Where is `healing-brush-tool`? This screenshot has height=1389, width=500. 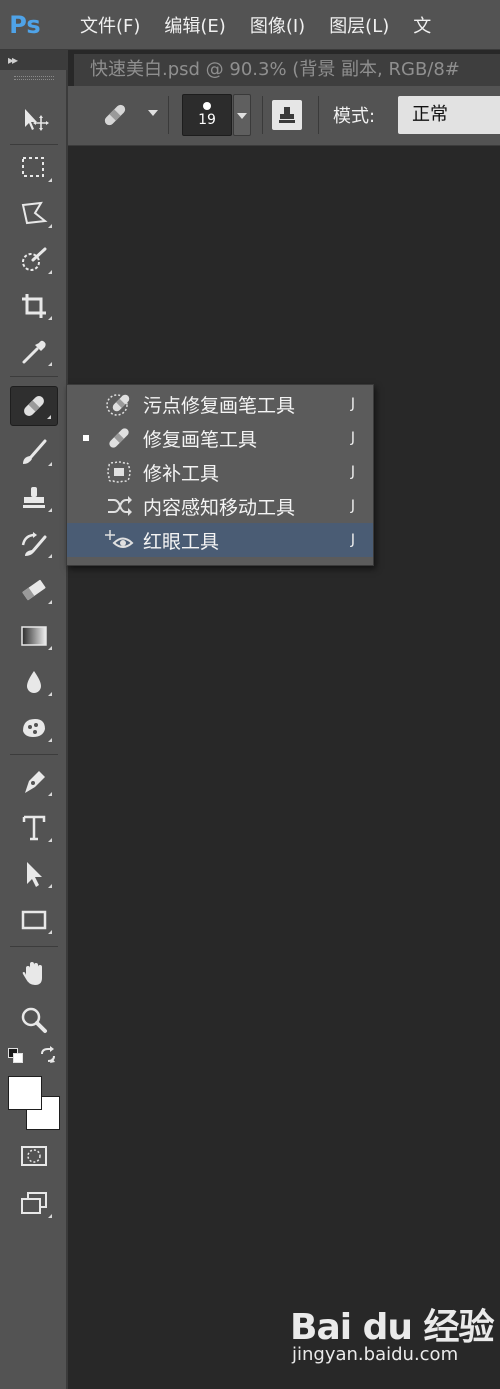 healing-brush-tool is located at coordinates (34, 406).